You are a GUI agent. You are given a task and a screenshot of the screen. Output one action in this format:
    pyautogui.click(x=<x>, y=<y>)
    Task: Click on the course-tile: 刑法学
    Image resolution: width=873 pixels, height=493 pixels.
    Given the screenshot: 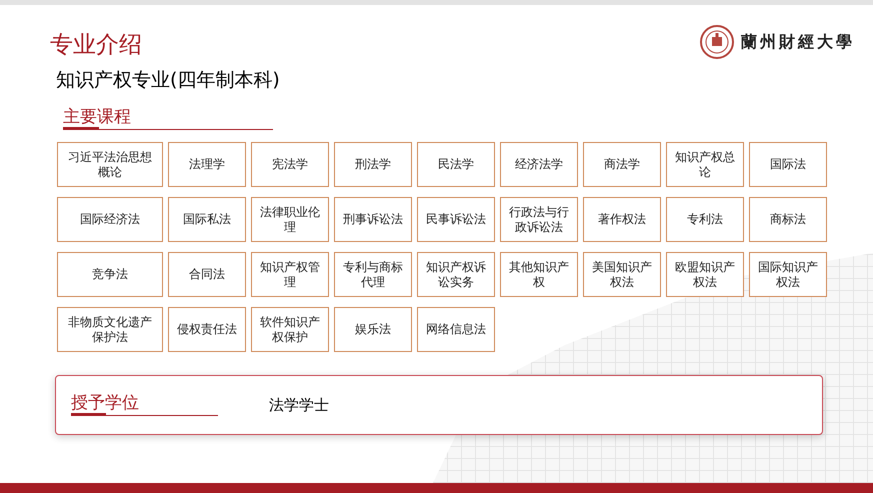 What is the action you would take?
    pyautogui.click(x=373, y=164)
    